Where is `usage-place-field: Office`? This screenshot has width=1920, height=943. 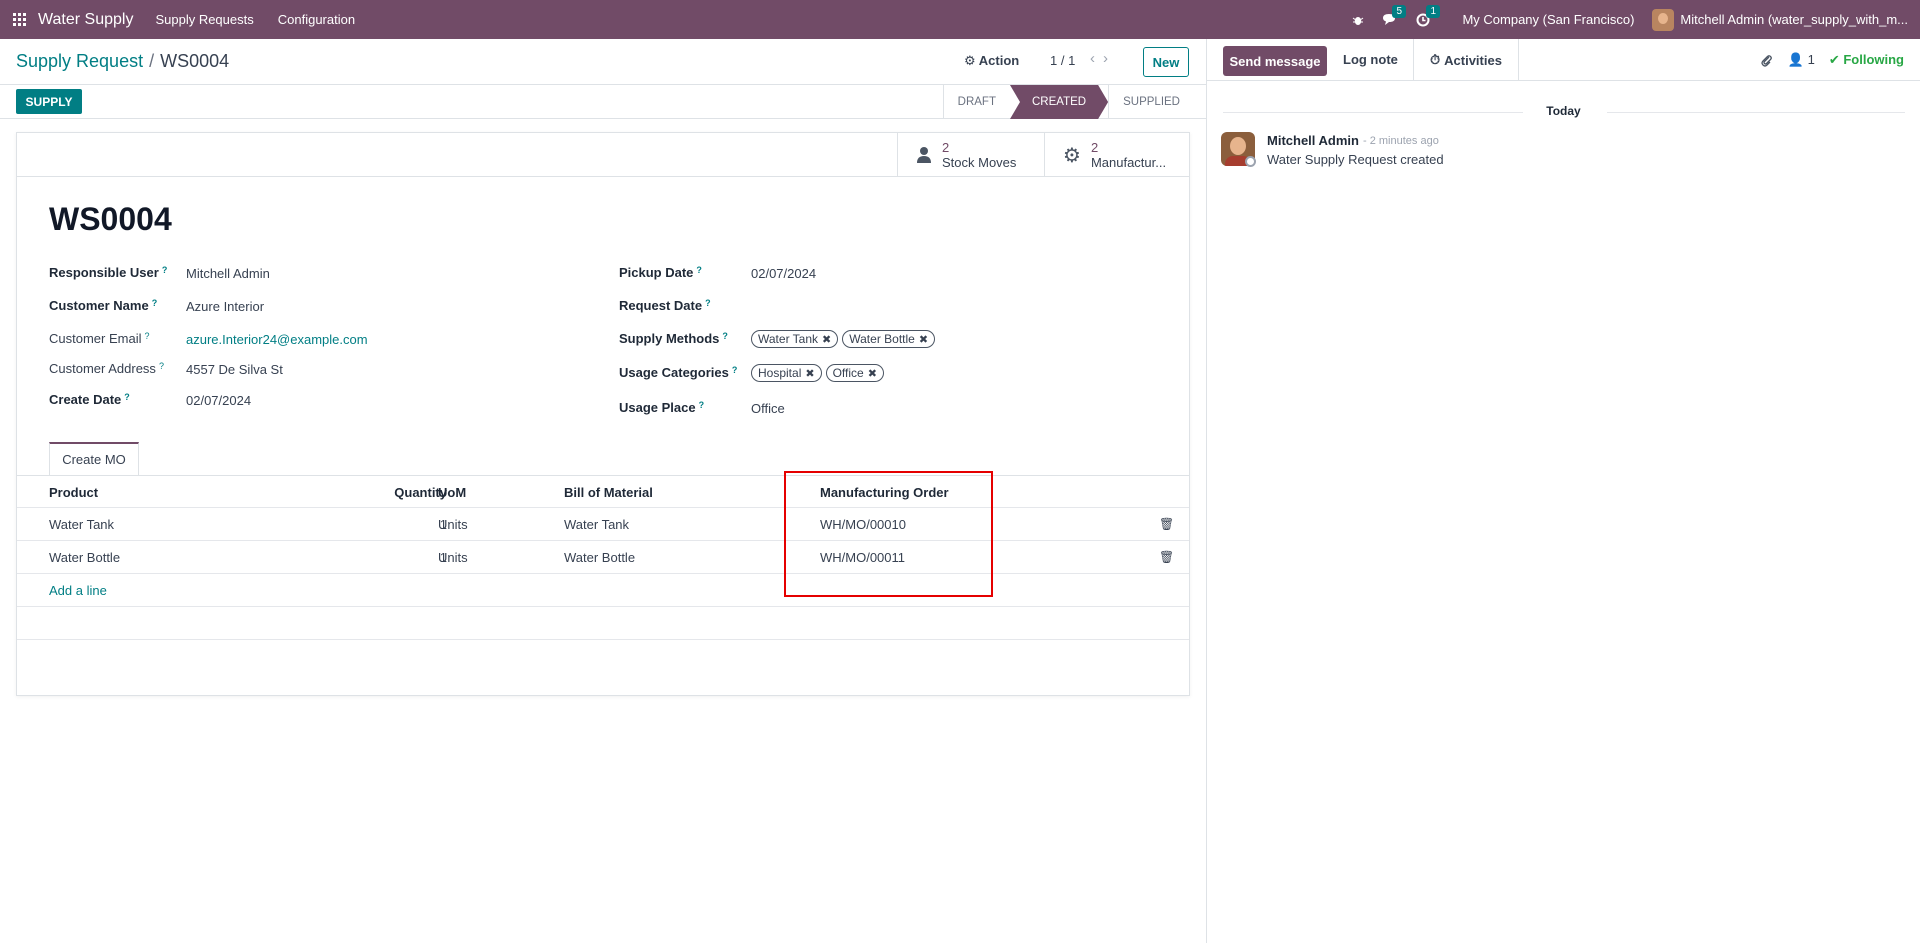
usage-place-field: Office is located at coordinates (768, 408).